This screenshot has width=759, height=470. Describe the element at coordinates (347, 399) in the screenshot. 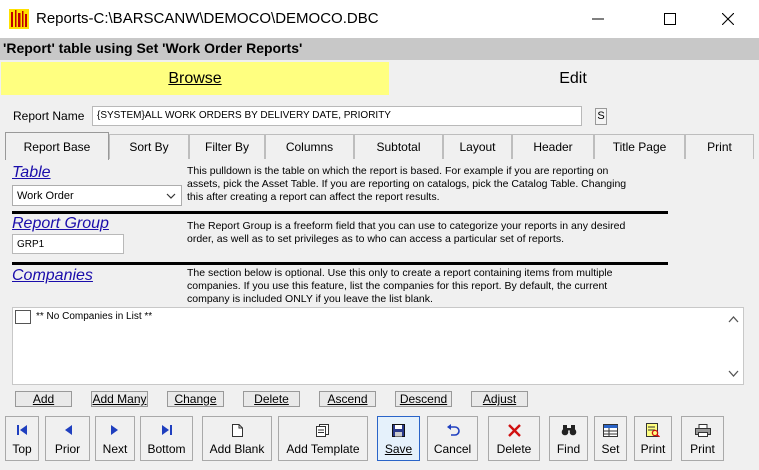

I see `ascend-button: Ascend` at that location.